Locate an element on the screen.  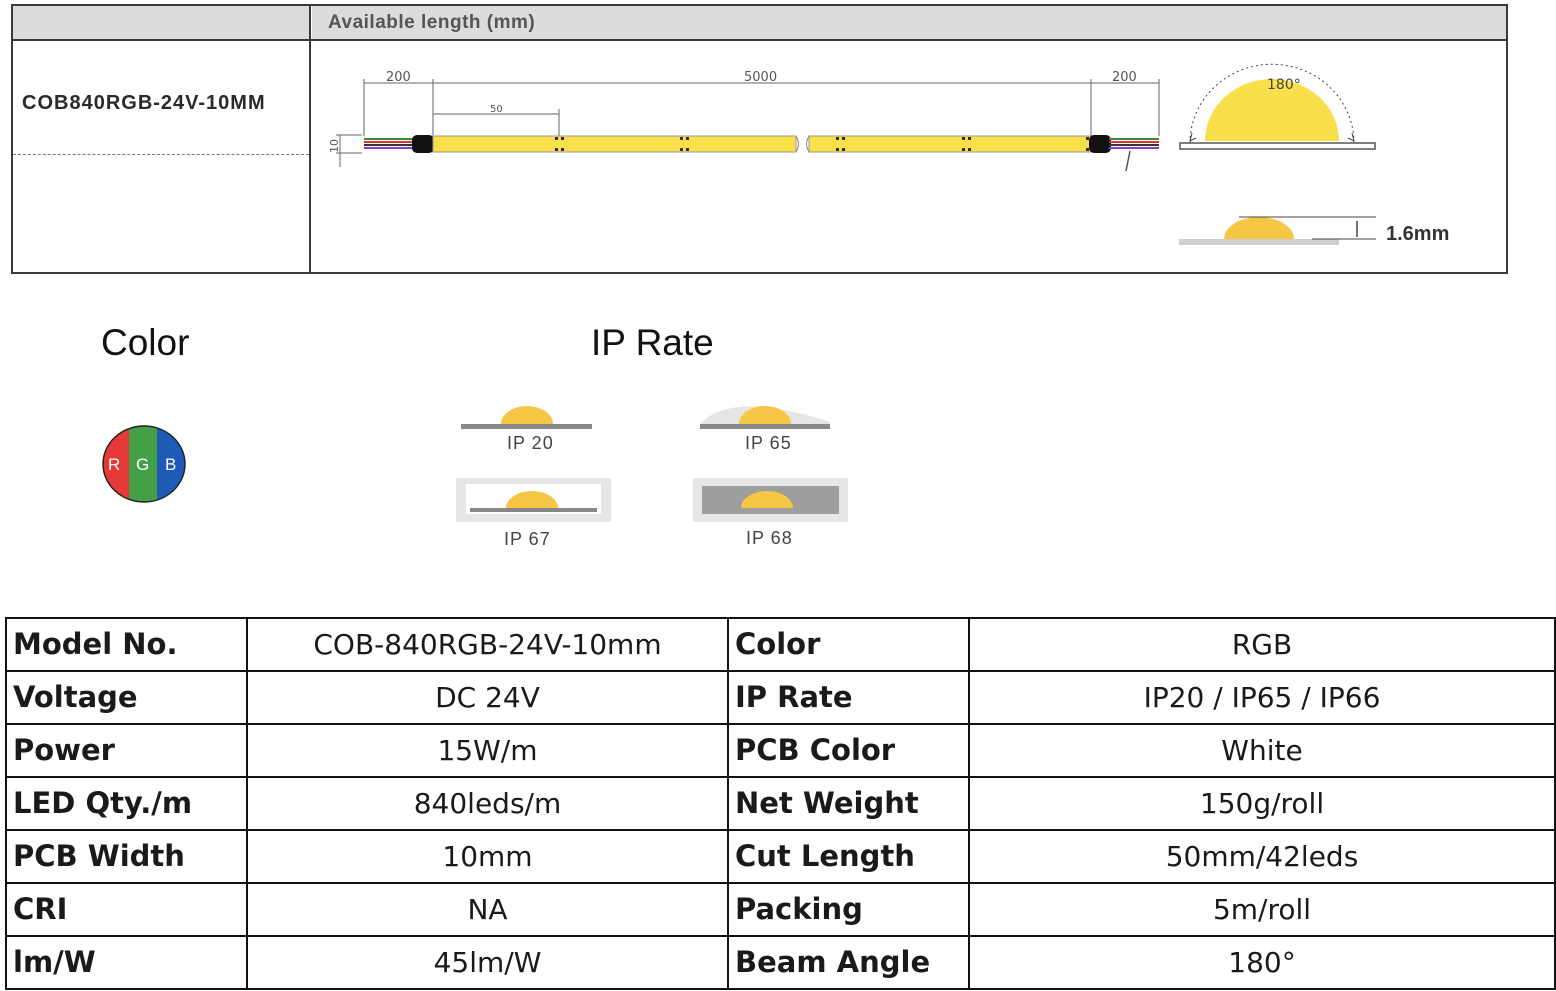
end-cap-left is located at coordinates (423, 144).